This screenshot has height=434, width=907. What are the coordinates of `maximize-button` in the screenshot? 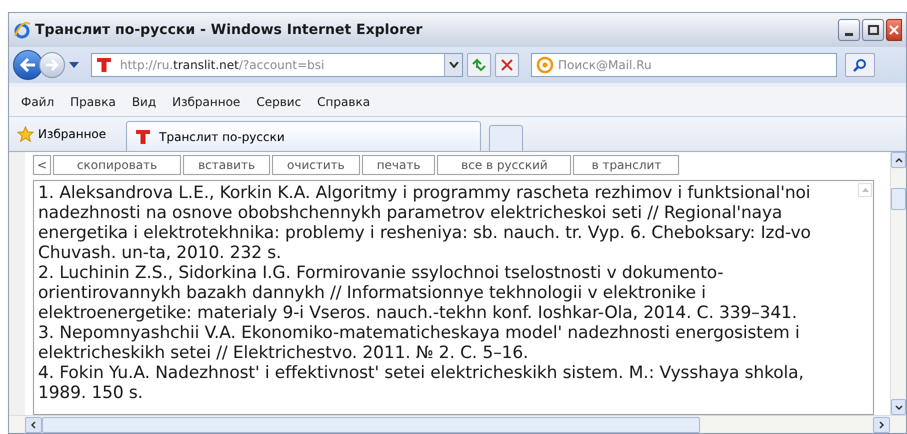 It's located at (873, 30).